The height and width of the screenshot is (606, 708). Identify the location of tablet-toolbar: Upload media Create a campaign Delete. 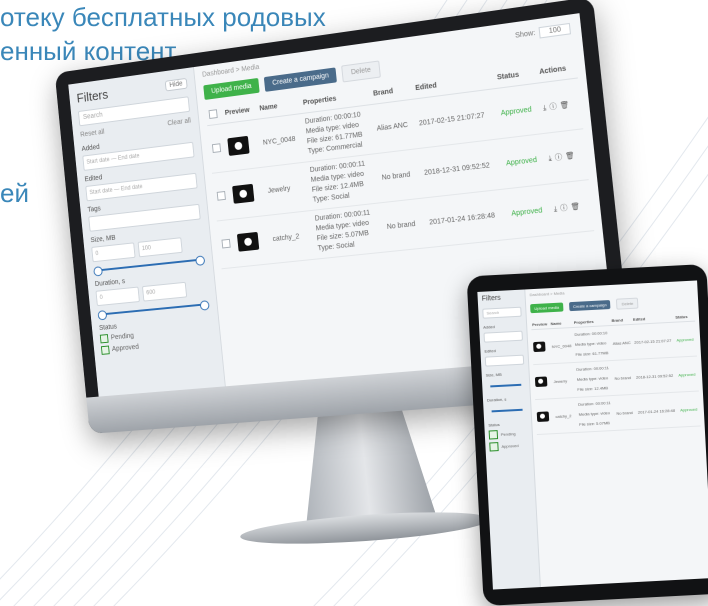
(612, 305).